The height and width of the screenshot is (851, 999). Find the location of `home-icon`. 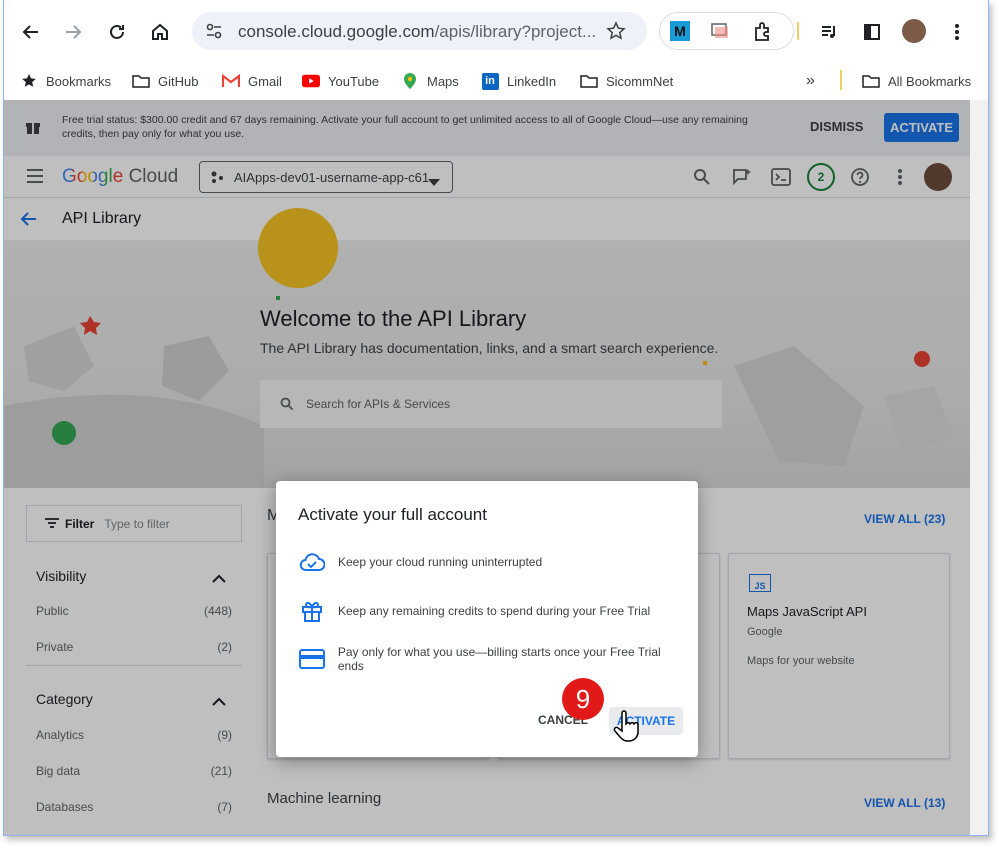

home-icon is located at coordinates (160, 32).